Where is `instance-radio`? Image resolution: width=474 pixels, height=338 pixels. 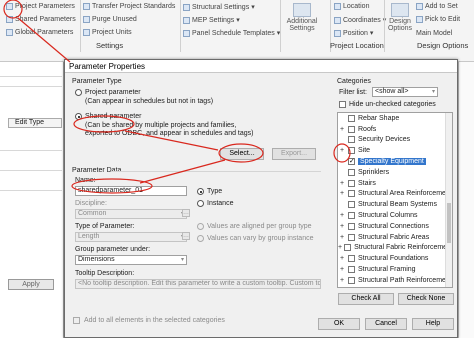 instance-radio is located at coordinates (200, 203).